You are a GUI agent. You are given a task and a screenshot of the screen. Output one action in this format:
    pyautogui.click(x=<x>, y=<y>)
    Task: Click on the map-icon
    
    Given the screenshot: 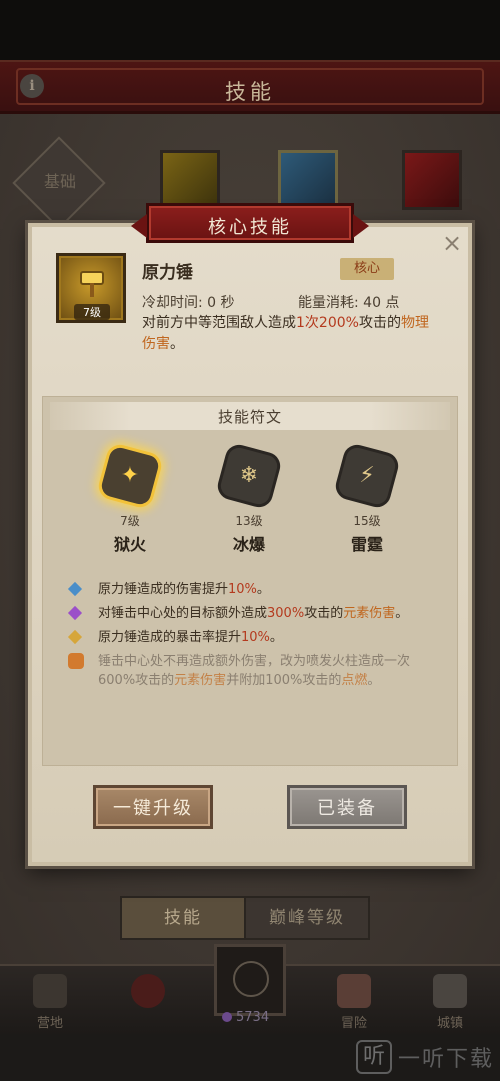 What is the action you would take?
    pyautogui.click(x=354, y=991)
    